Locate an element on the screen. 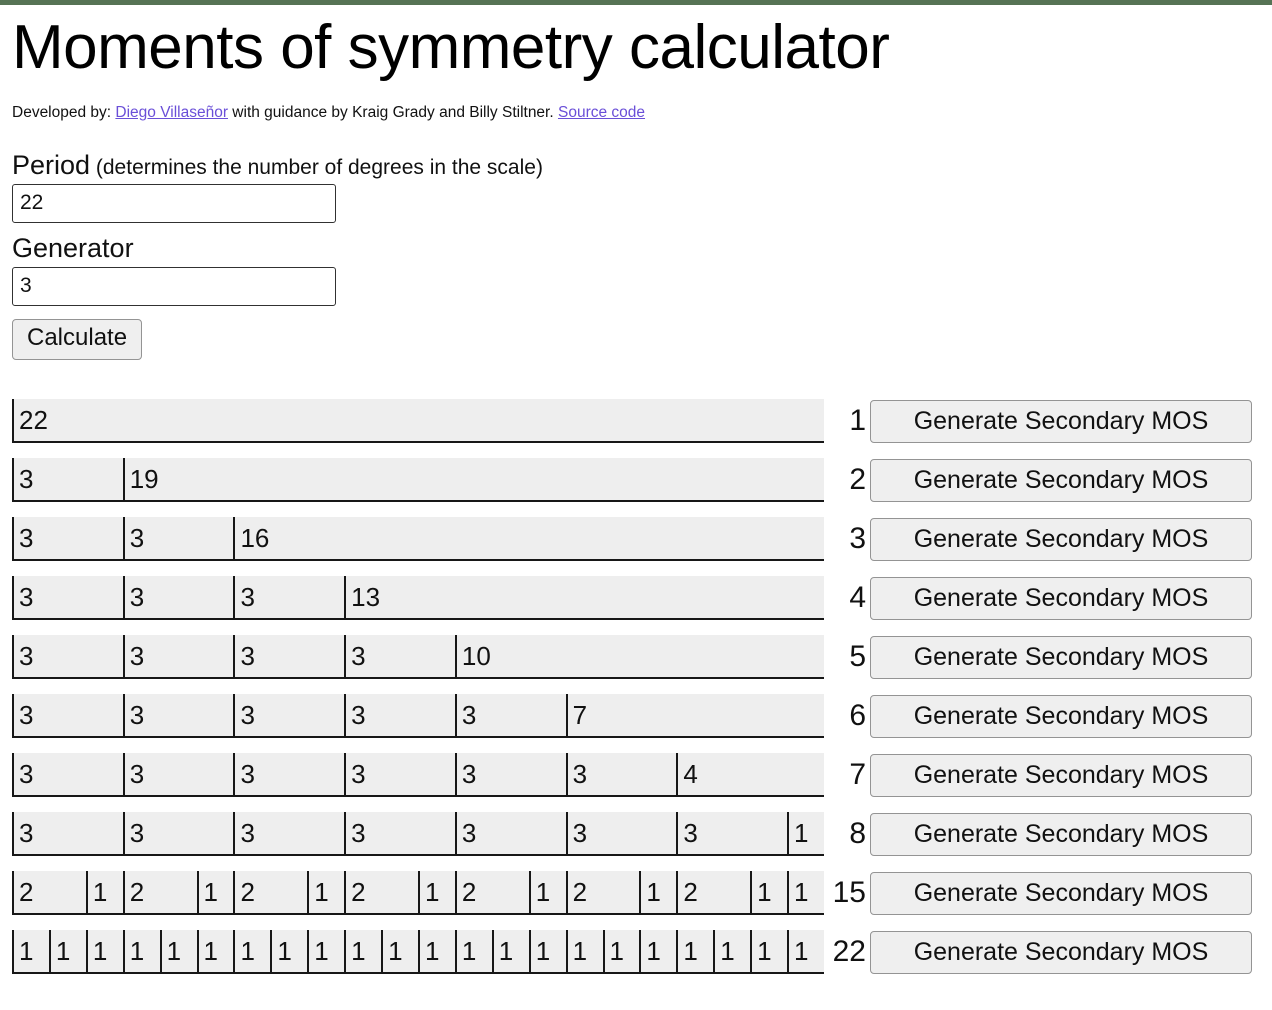  scale-bar: 22 is located at coordinates (418, 421).